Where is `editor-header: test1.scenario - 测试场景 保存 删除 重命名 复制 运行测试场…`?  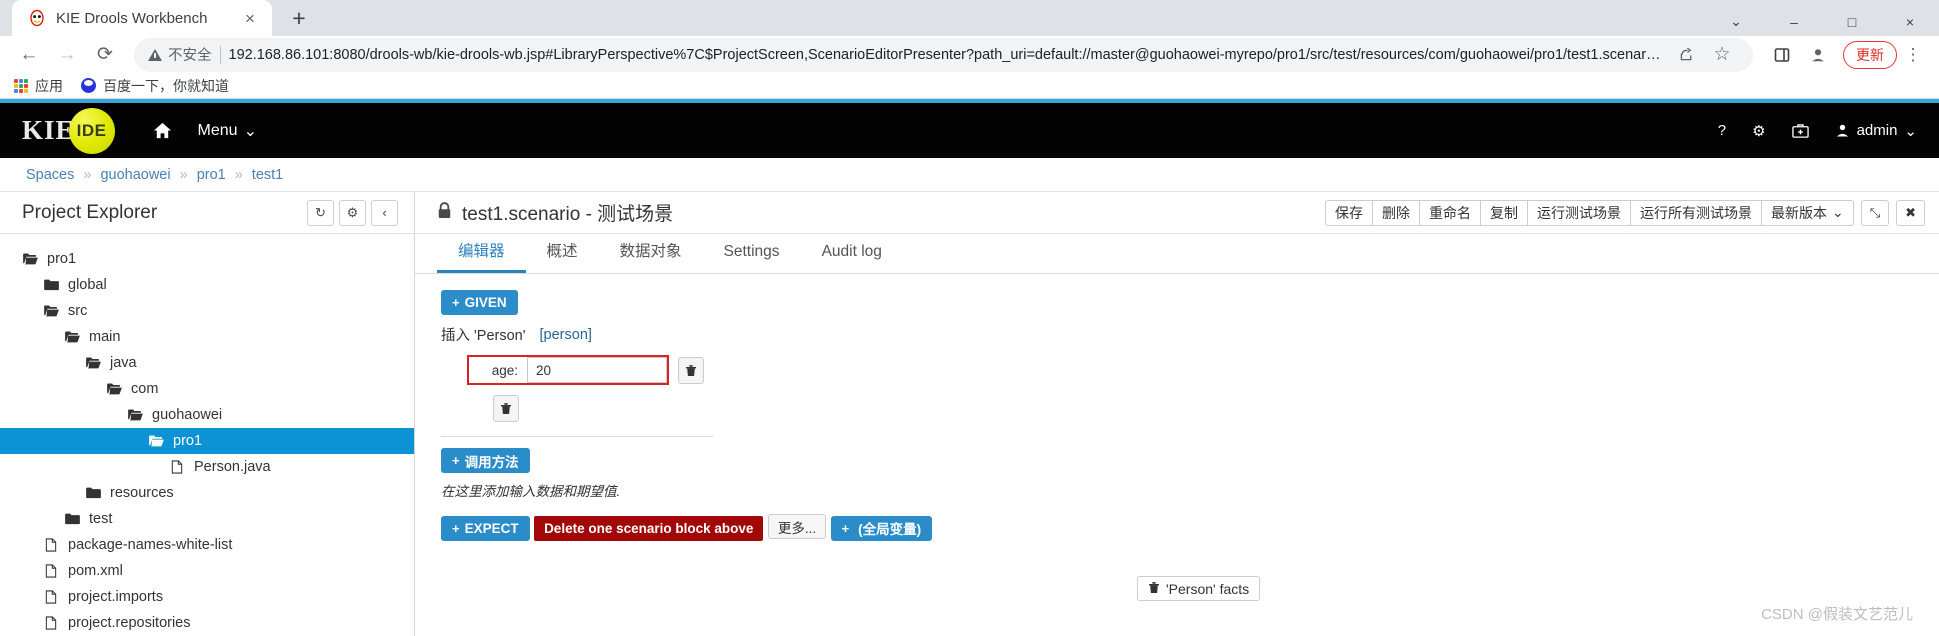 editor-header: test1.scenario - 测试场景 保存 删除 重命名 复制 运行测试场… is located at coordinates (1177, 213).